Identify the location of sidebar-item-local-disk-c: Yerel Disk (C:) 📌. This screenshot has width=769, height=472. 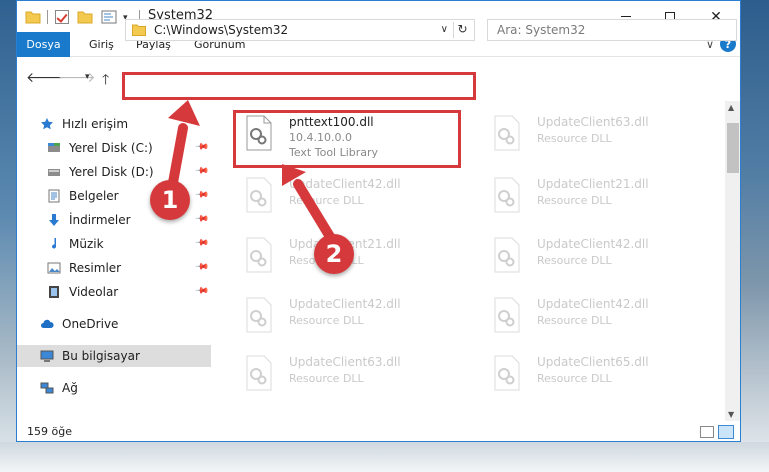
(114, 148).